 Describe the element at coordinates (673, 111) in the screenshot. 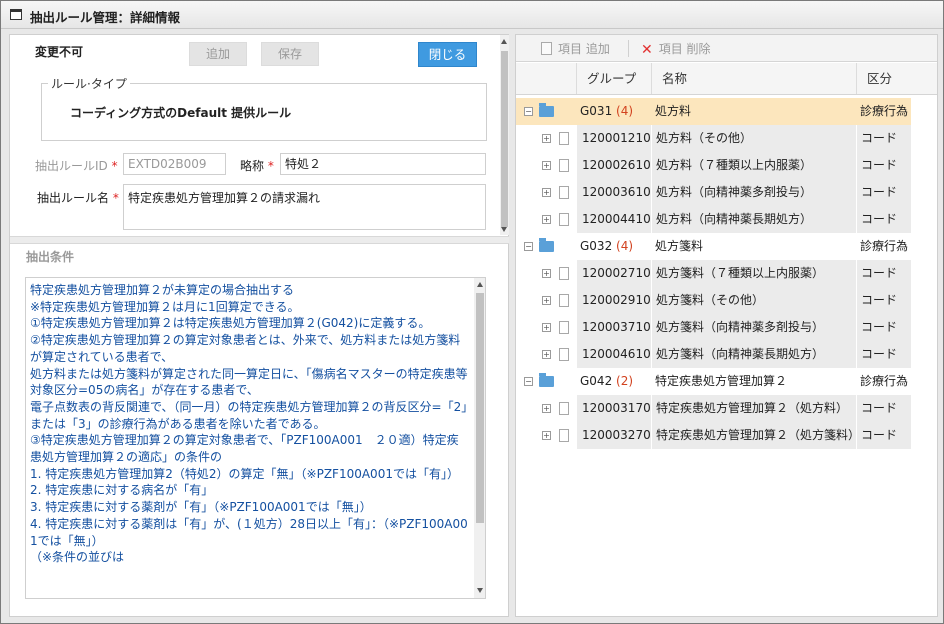

I see `item-name: 処方料` at that location.